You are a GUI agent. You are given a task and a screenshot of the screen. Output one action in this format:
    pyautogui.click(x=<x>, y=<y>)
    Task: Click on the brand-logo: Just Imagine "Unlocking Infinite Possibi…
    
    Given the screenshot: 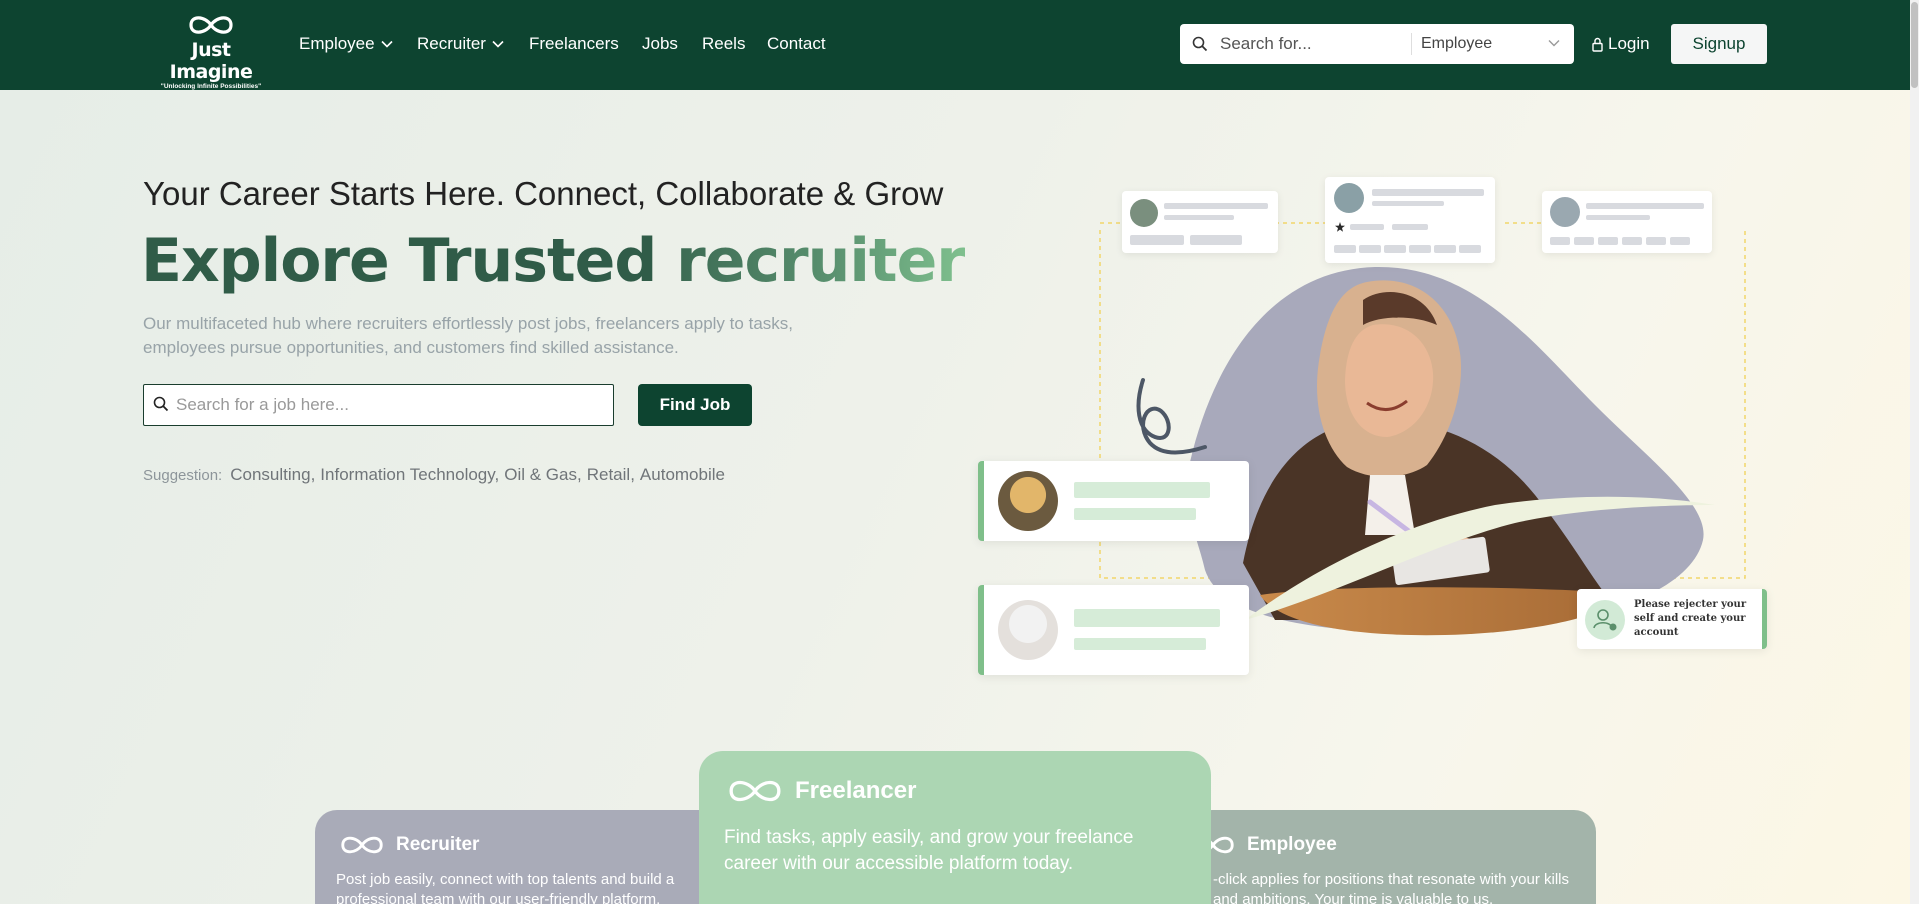 What is the action you would take?
    pyautogui.click(x=211, y=51)
    